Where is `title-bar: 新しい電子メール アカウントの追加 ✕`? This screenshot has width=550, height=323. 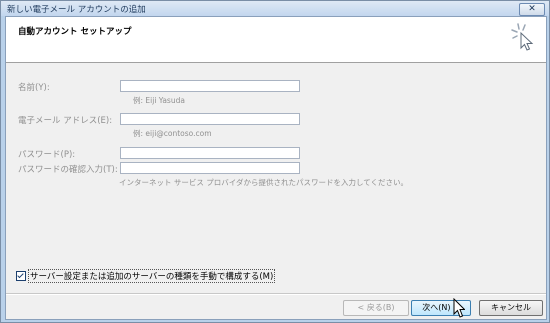 title-bar: 新しい電子メール アカウントの追加 ✕ is located at coordinates (275, 8).